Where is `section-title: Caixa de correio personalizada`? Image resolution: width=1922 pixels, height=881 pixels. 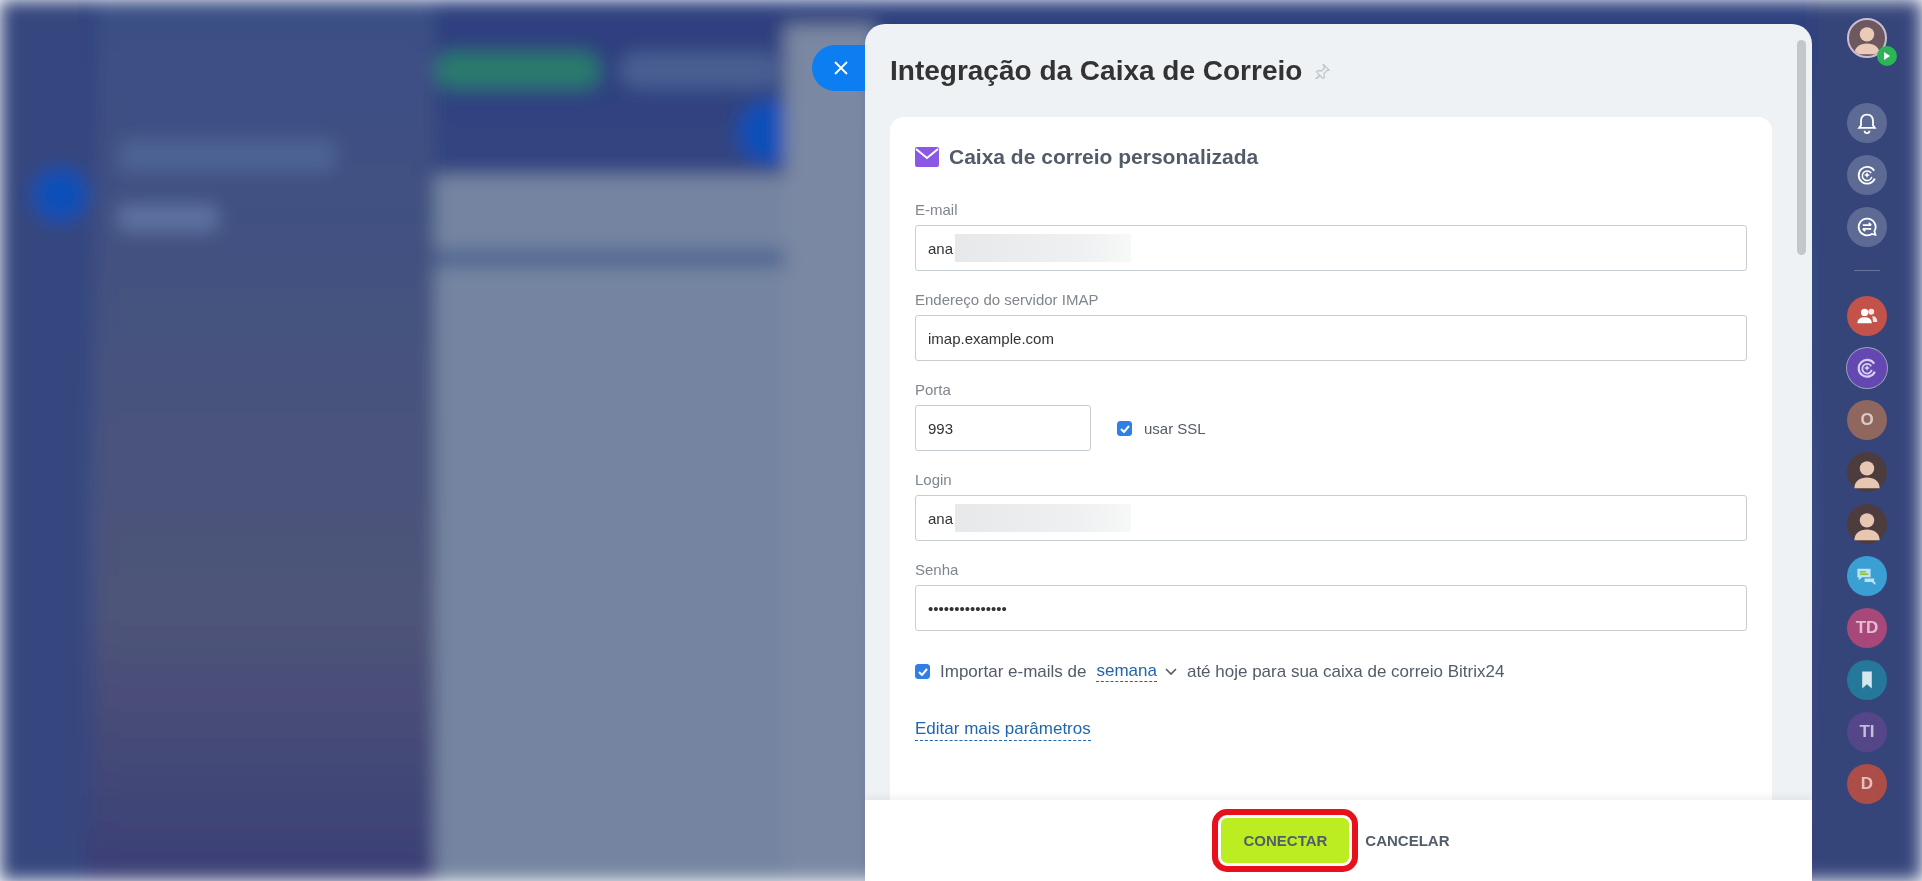 section-title: Caixa de correio personalizada is located at coordinates (1104, 157).